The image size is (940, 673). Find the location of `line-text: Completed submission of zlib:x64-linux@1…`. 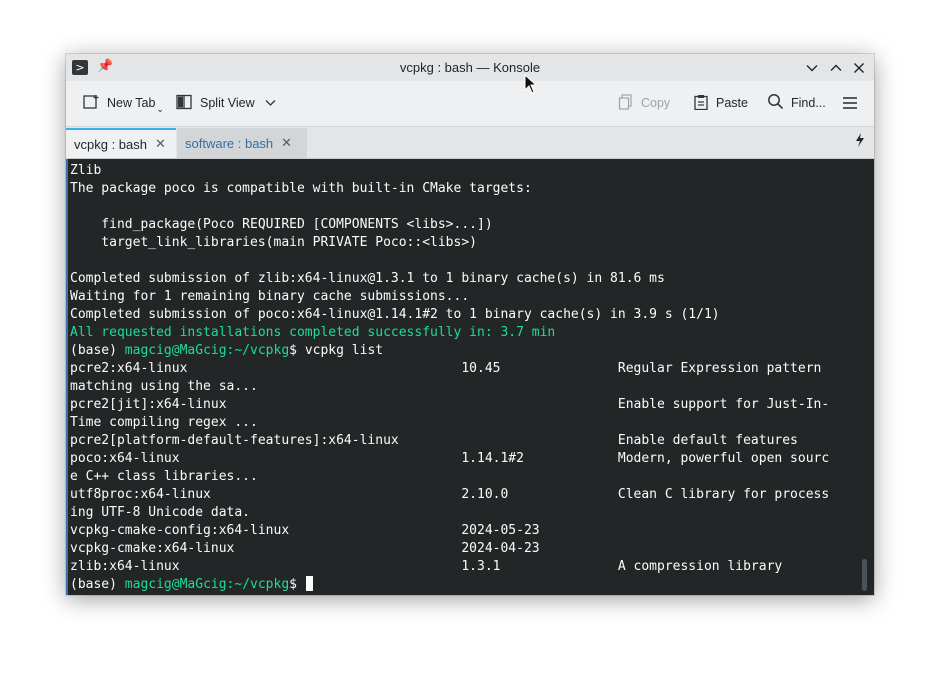

line-text: Completed submission of zlib:x64-linux@1… is located at coordinates (367, 278).